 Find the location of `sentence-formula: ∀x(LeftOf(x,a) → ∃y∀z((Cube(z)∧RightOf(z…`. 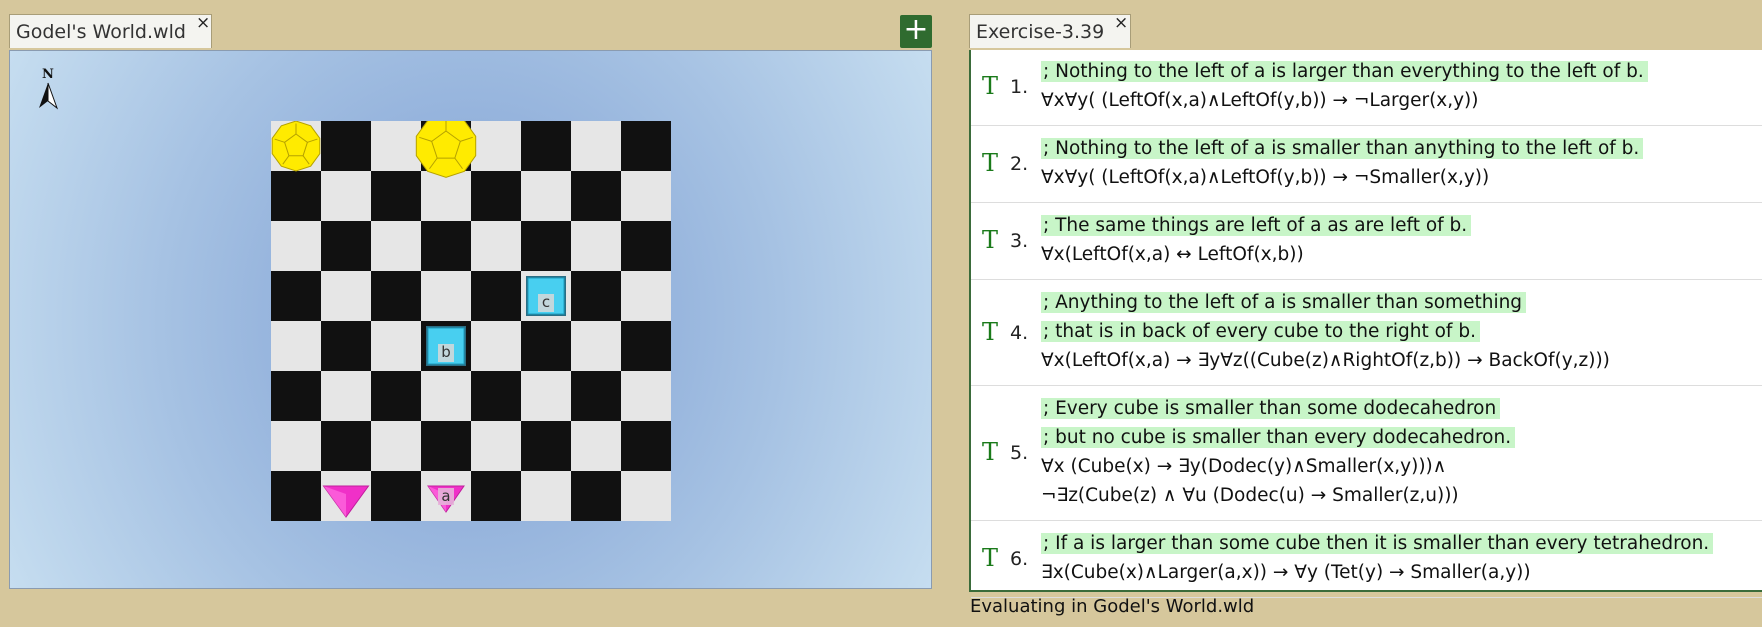

sentence-formula: ∀x(LeftOf(x,a) → ∃y∀z((Cube(z)∧RightOf(z… is located at coordinates (1325, 360).